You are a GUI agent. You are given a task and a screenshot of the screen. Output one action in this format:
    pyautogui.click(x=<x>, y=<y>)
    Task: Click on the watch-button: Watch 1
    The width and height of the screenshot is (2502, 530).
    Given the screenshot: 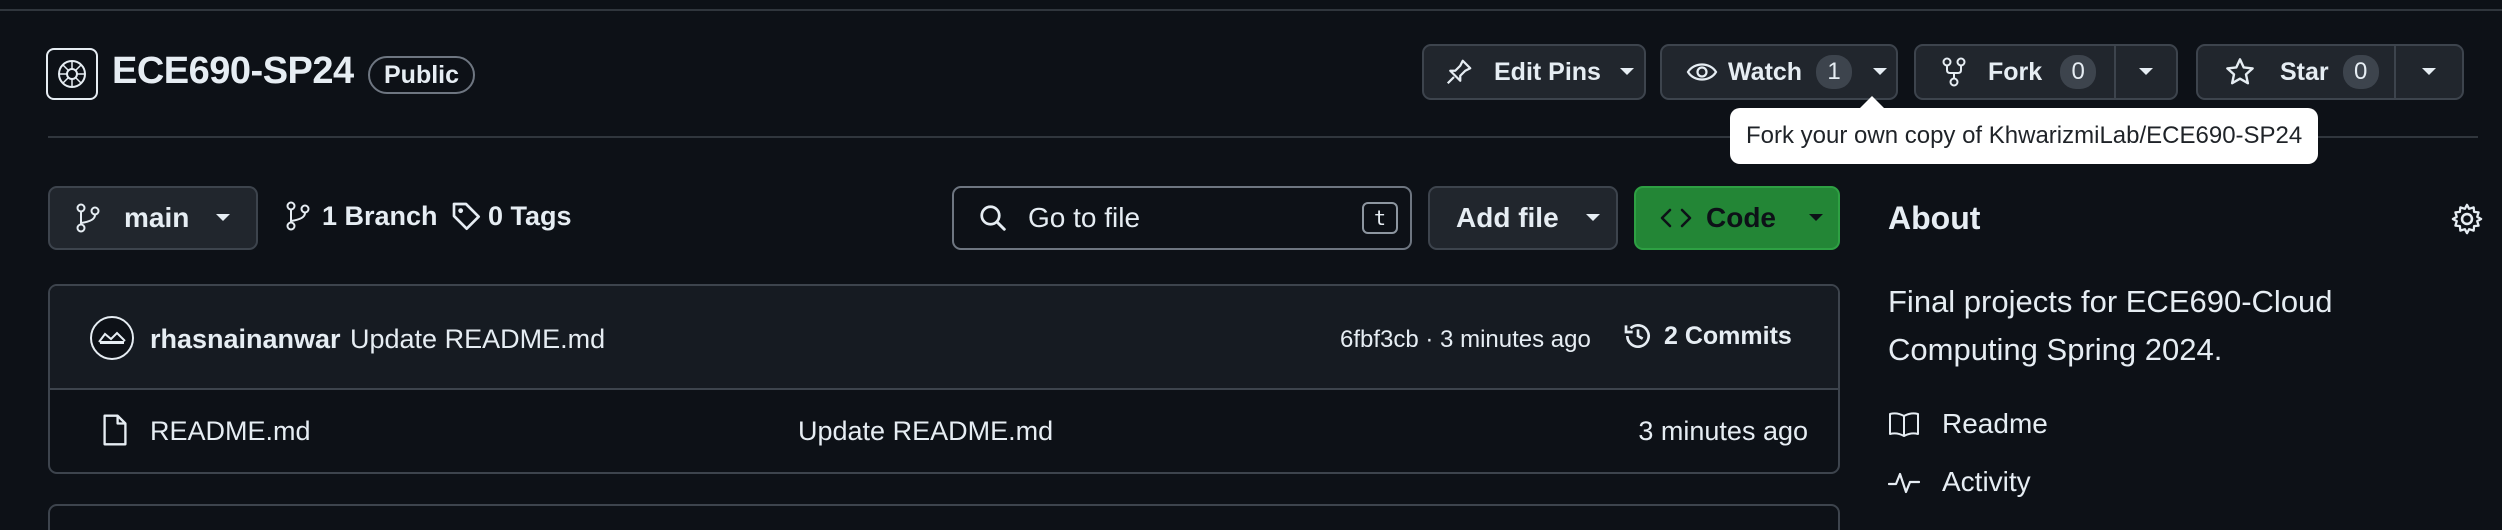 What is the action you would take?
    pyautogui.click(x=1779, y=72)
    